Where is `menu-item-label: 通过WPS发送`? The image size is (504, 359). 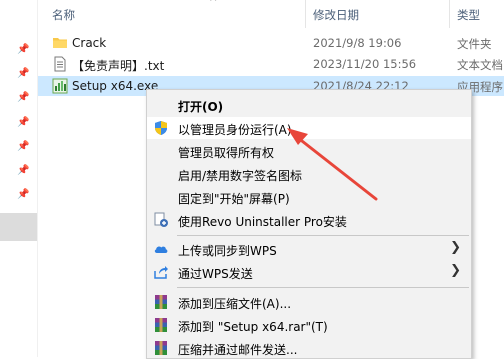
menu-item-label: 通过WPS发送 is located at coordinates (215, 274).